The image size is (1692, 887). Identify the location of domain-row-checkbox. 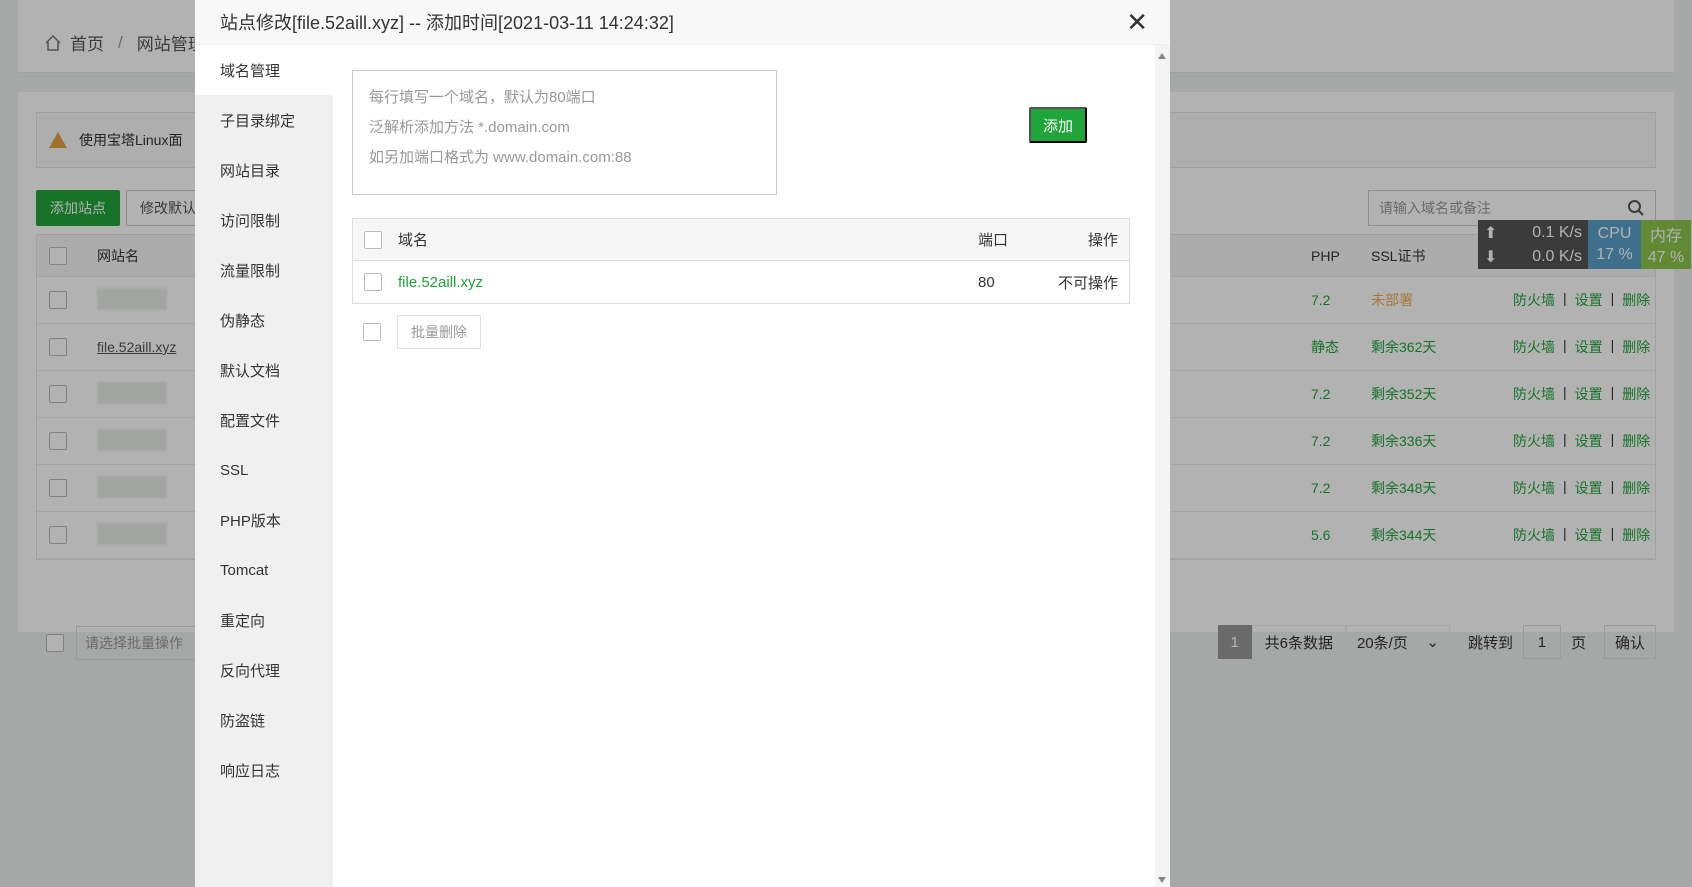
(373, 282).